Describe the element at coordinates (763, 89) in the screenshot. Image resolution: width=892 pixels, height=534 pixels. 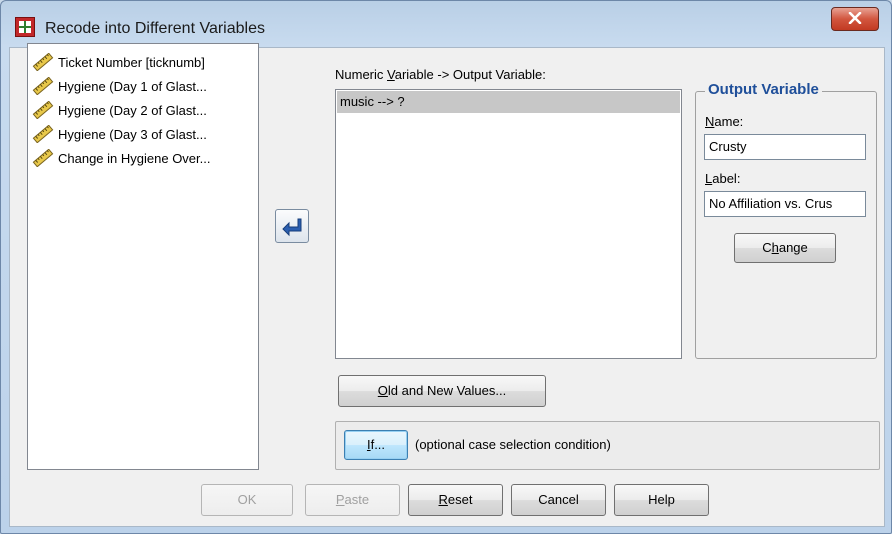
I see `output-variable-title: Output Variable` at that location.